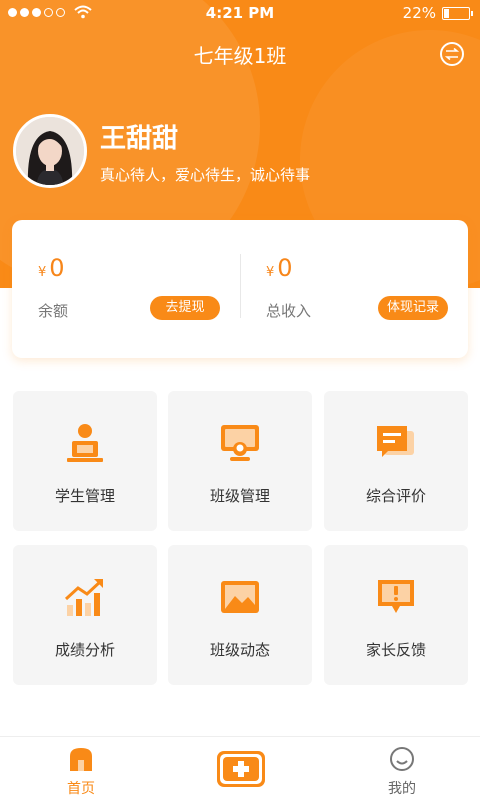 The image size is (480, 800). What do you see at coordinates (84, 650) in the screenshot?
I see `grid-item-label: 成绩分析` at bounding box center [84, 650].